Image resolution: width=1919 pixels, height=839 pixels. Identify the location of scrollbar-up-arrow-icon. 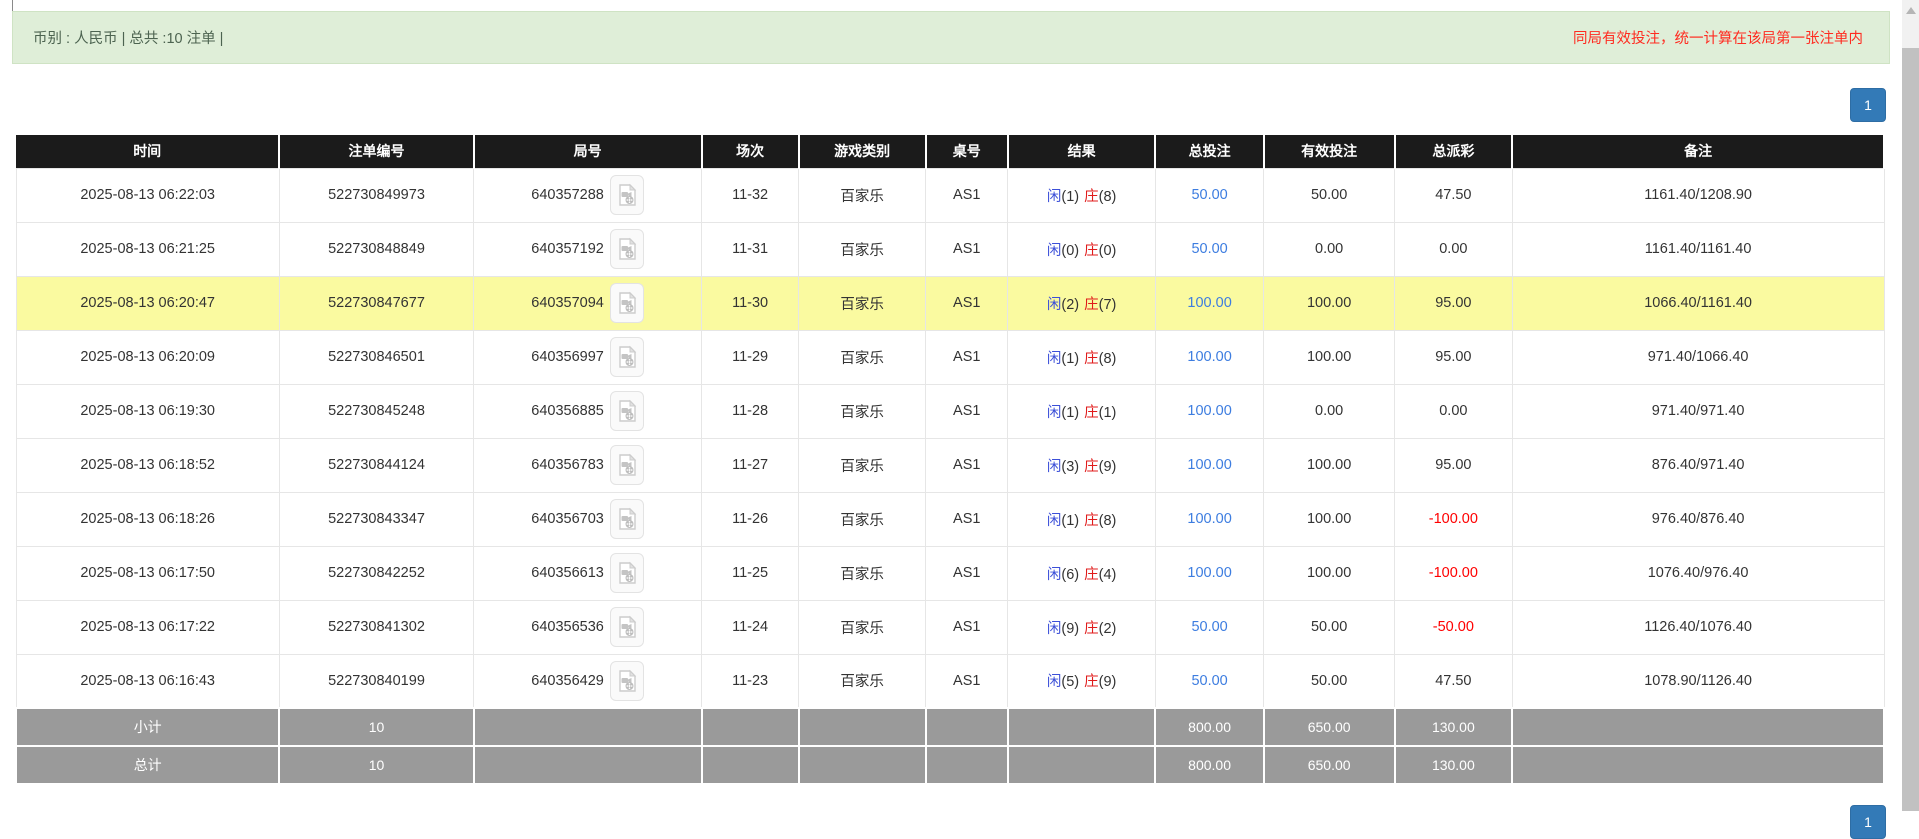
(1911, 10).